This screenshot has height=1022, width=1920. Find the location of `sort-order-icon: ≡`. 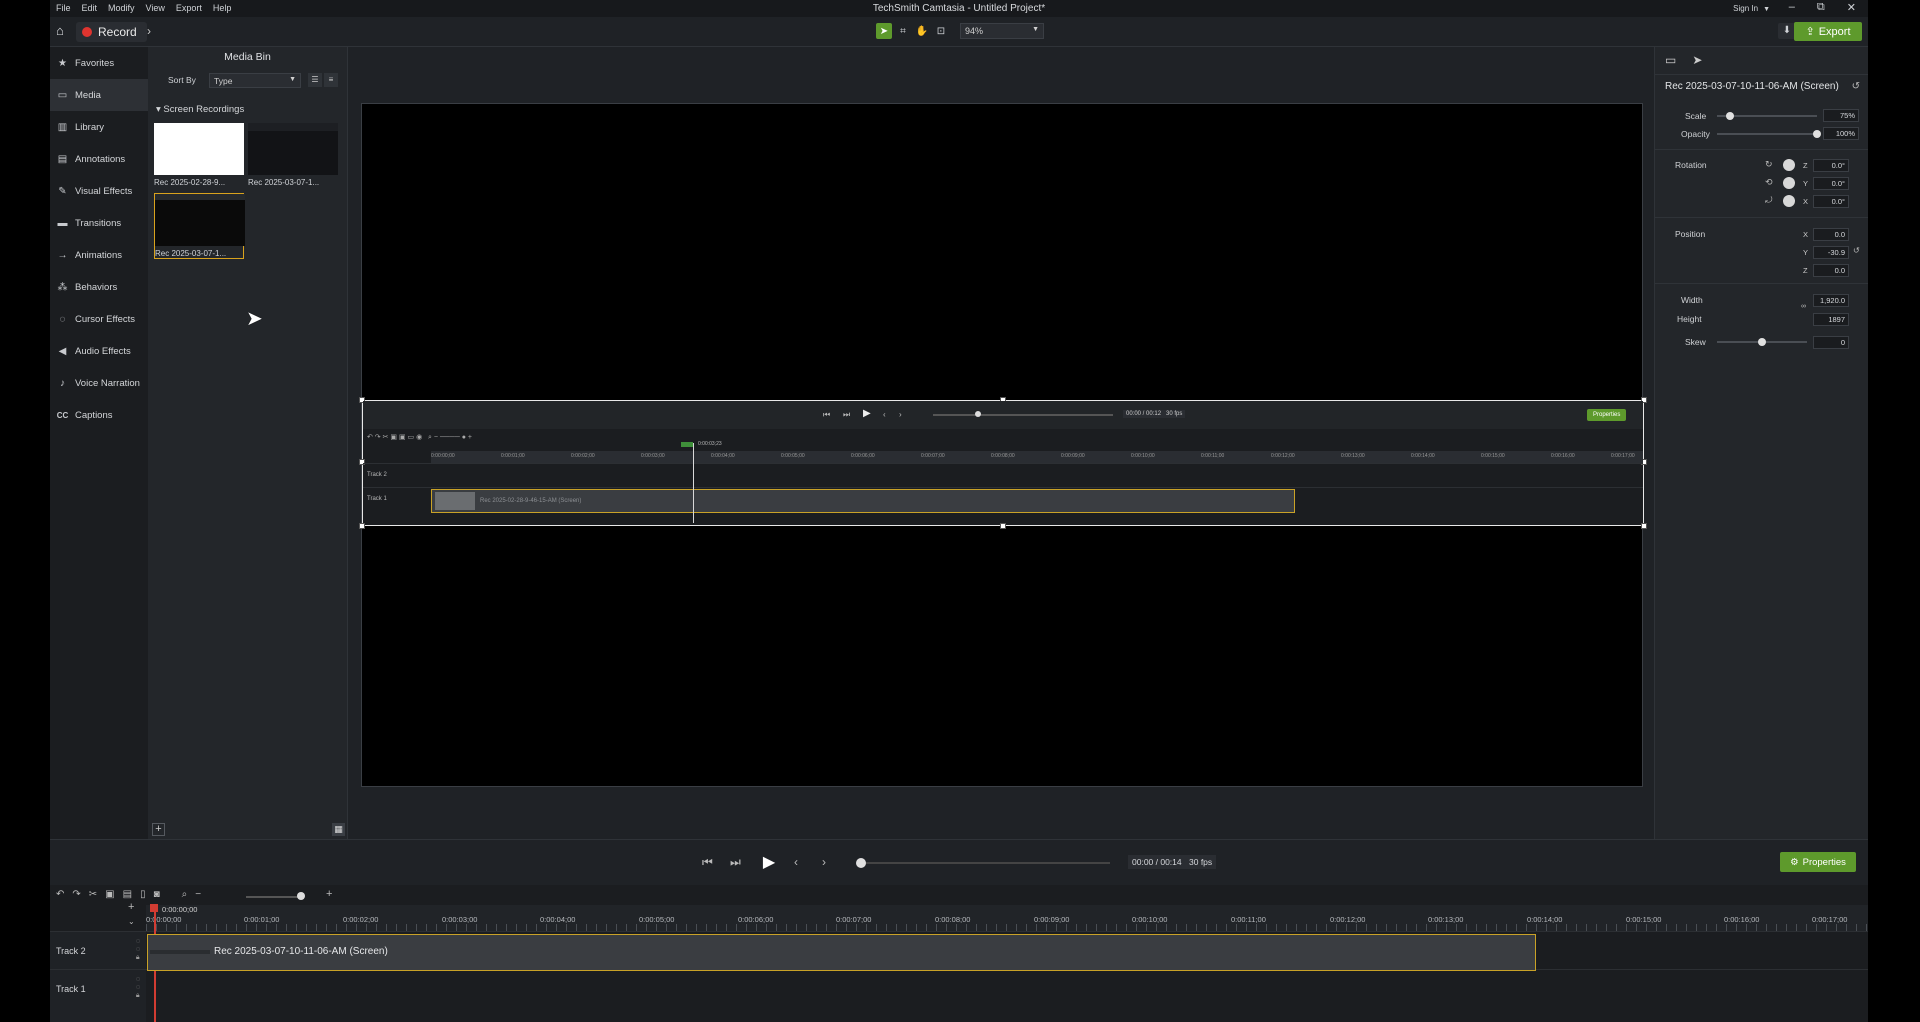

sort-order-icon: ≡ is located at coordinates (331, 80).